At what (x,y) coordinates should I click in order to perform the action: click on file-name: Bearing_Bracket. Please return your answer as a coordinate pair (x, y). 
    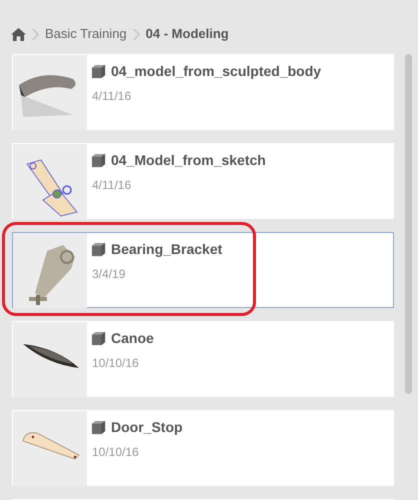
    Looking at the image, I should click on (166, 249).